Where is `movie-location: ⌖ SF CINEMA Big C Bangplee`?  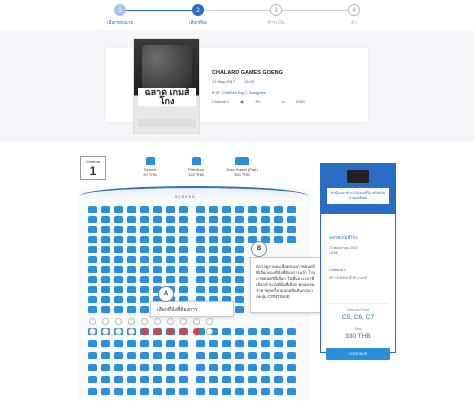 movie-location: ⌖ SF CINEMA Big C Bangplee is located at coordinates (239, 92).